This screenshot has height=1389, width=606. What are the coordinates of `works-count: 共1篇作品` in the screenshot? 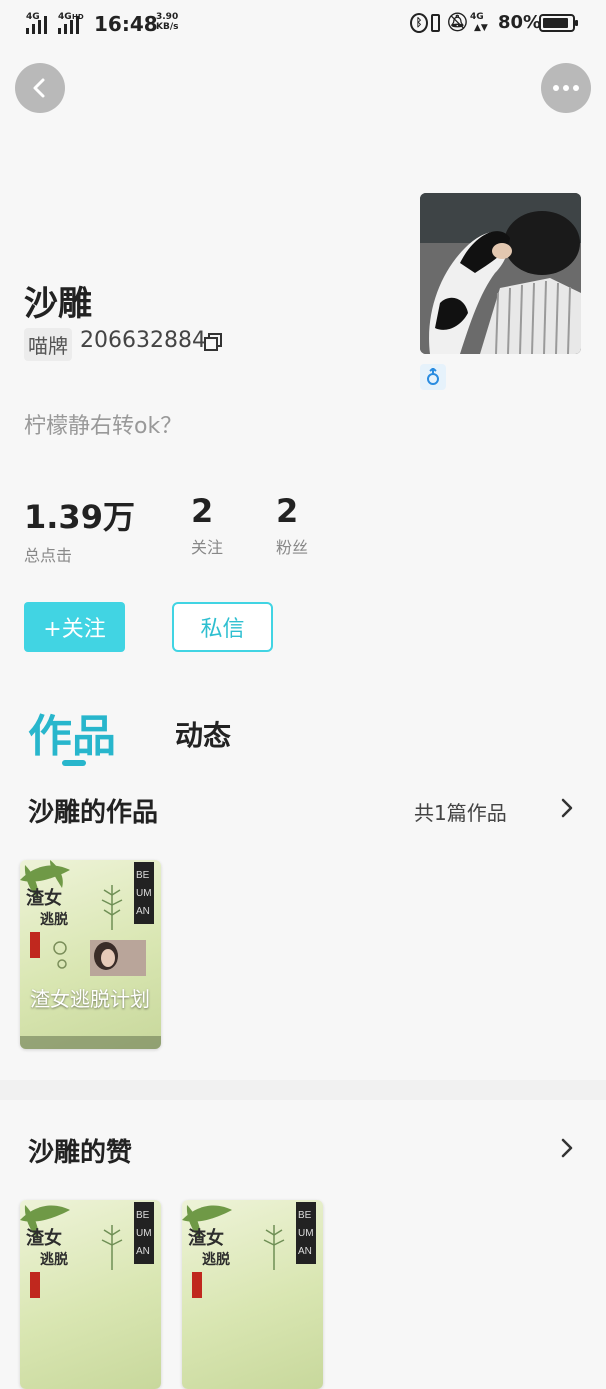 It's located at (460, 811).